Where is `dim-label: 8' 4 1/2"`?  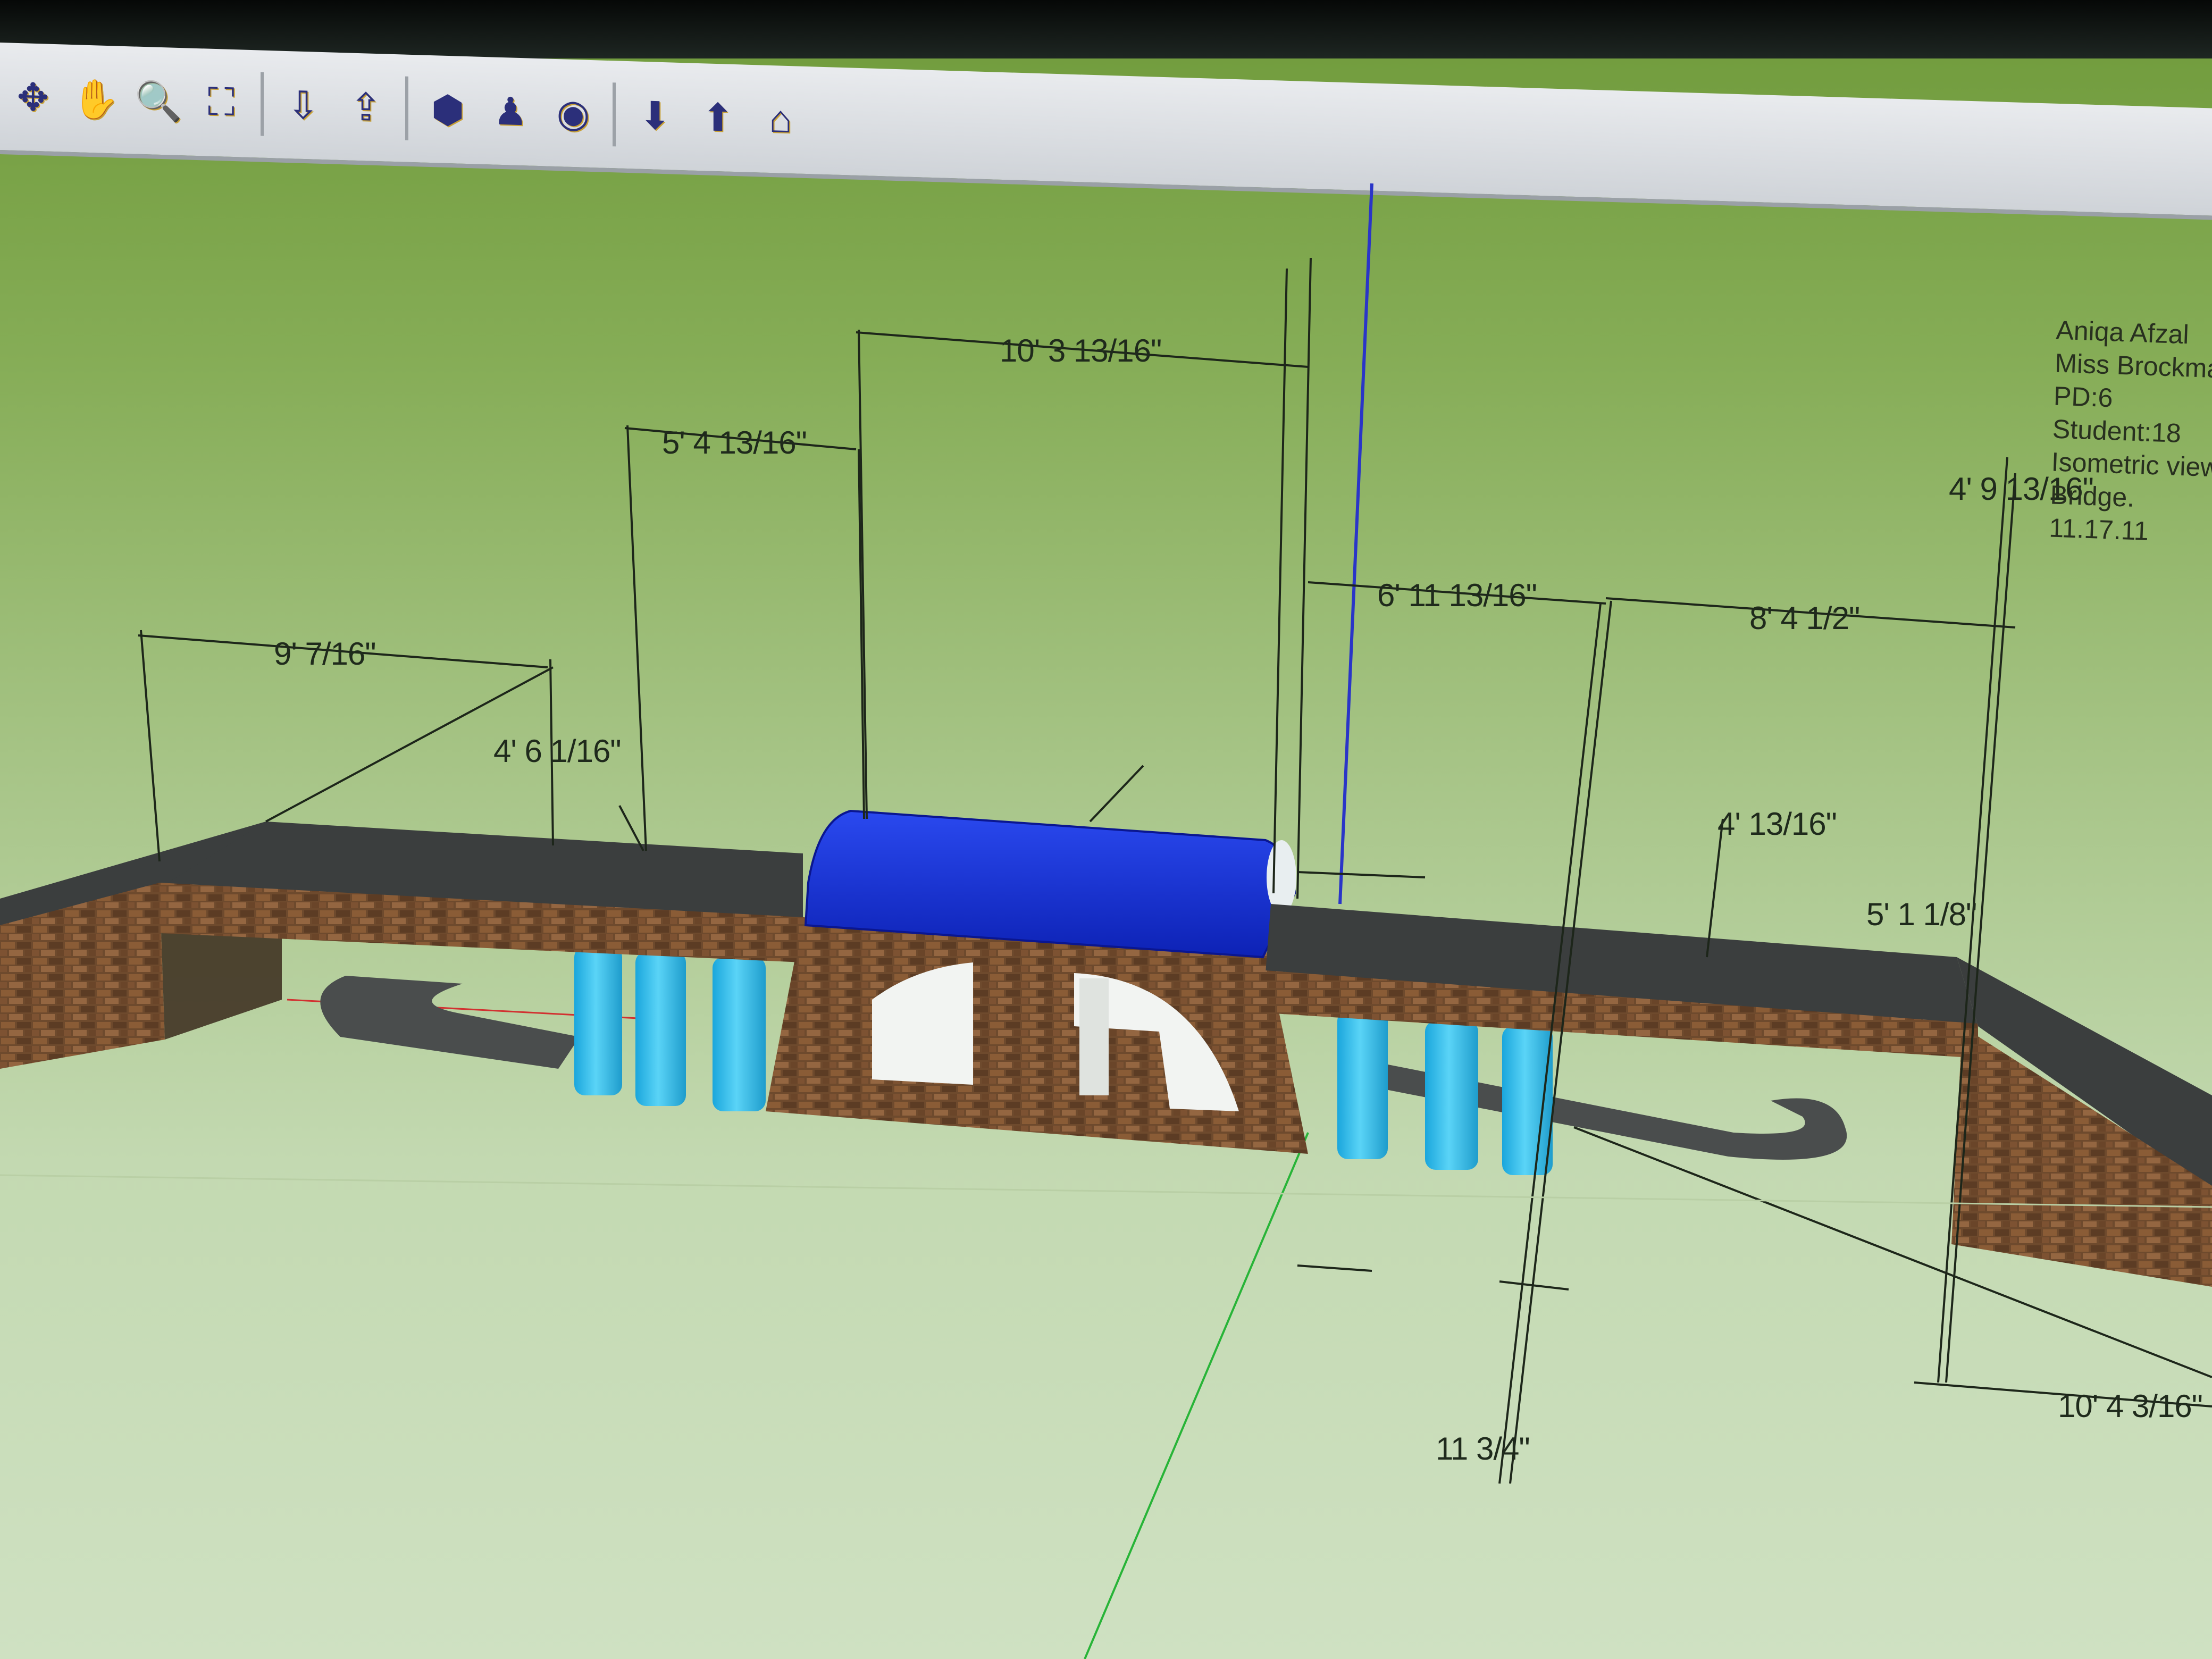
dim-label: 8' 4 1/2" is located at coordinates (1804, 618).